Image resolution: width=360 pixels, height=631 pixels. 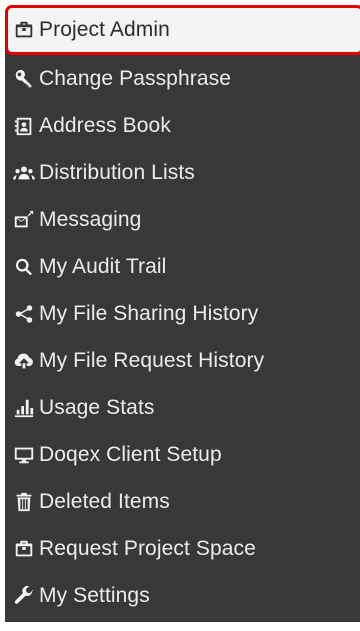 What do you see at coordinates (22, 78) in the screenshot?
I see `key-icon` at bounding box center [22, 78].